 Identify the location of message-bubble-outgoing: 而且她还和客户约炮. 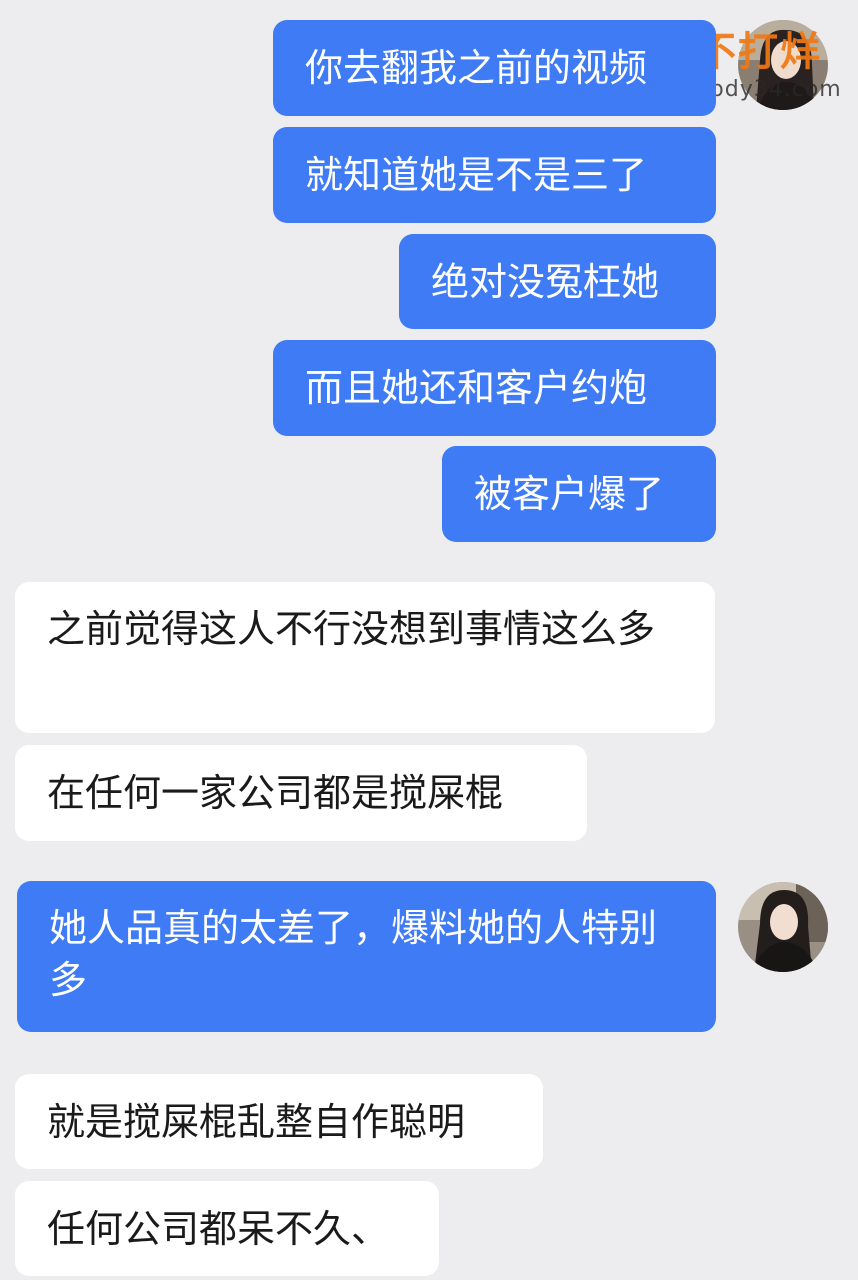
(494, 388).